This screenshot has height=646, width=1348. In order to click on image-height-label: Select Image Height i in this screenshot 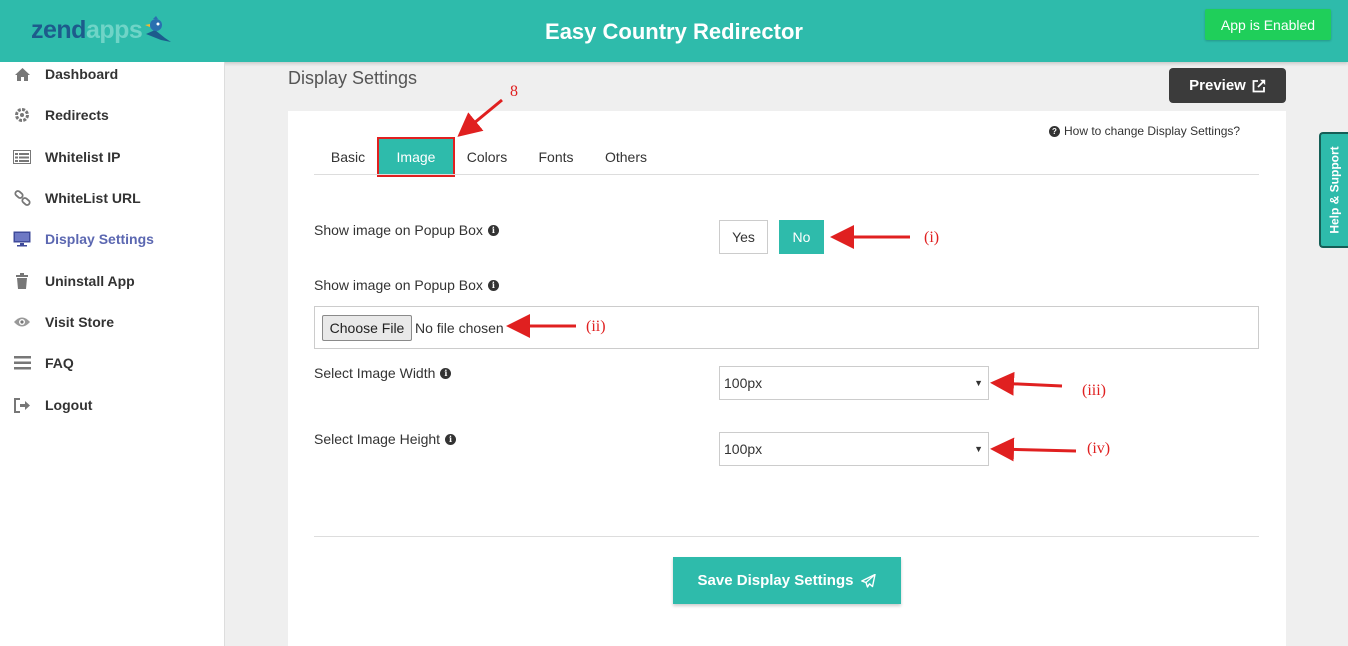, I will do `click(385, 439)`.